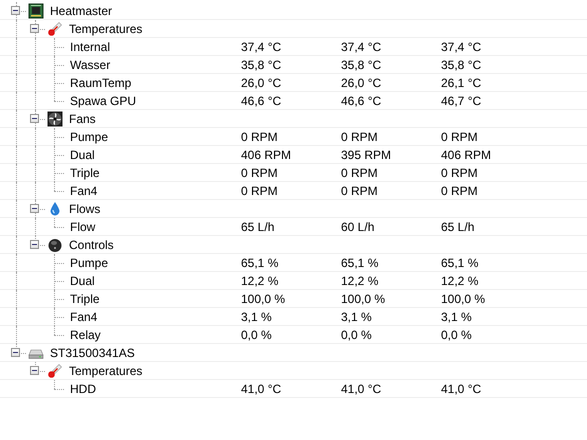 The width and height of the screenshot is (587, 440). Describe the element at coordinates (81, 11) in the screenshot. I see `node-label: Heatmaster` at that location.